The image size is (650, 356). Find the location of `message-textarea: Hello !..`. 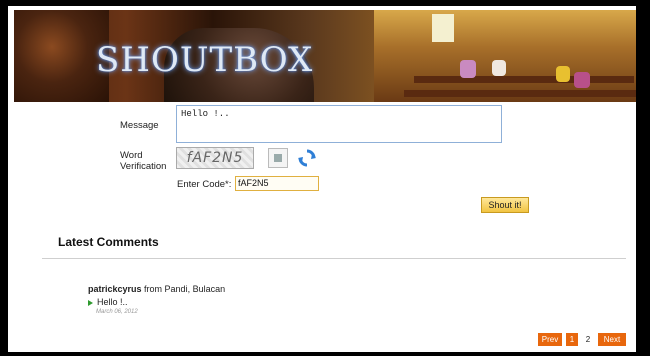

message-textarea: Hello !.. is located at coordinates (339, 124).